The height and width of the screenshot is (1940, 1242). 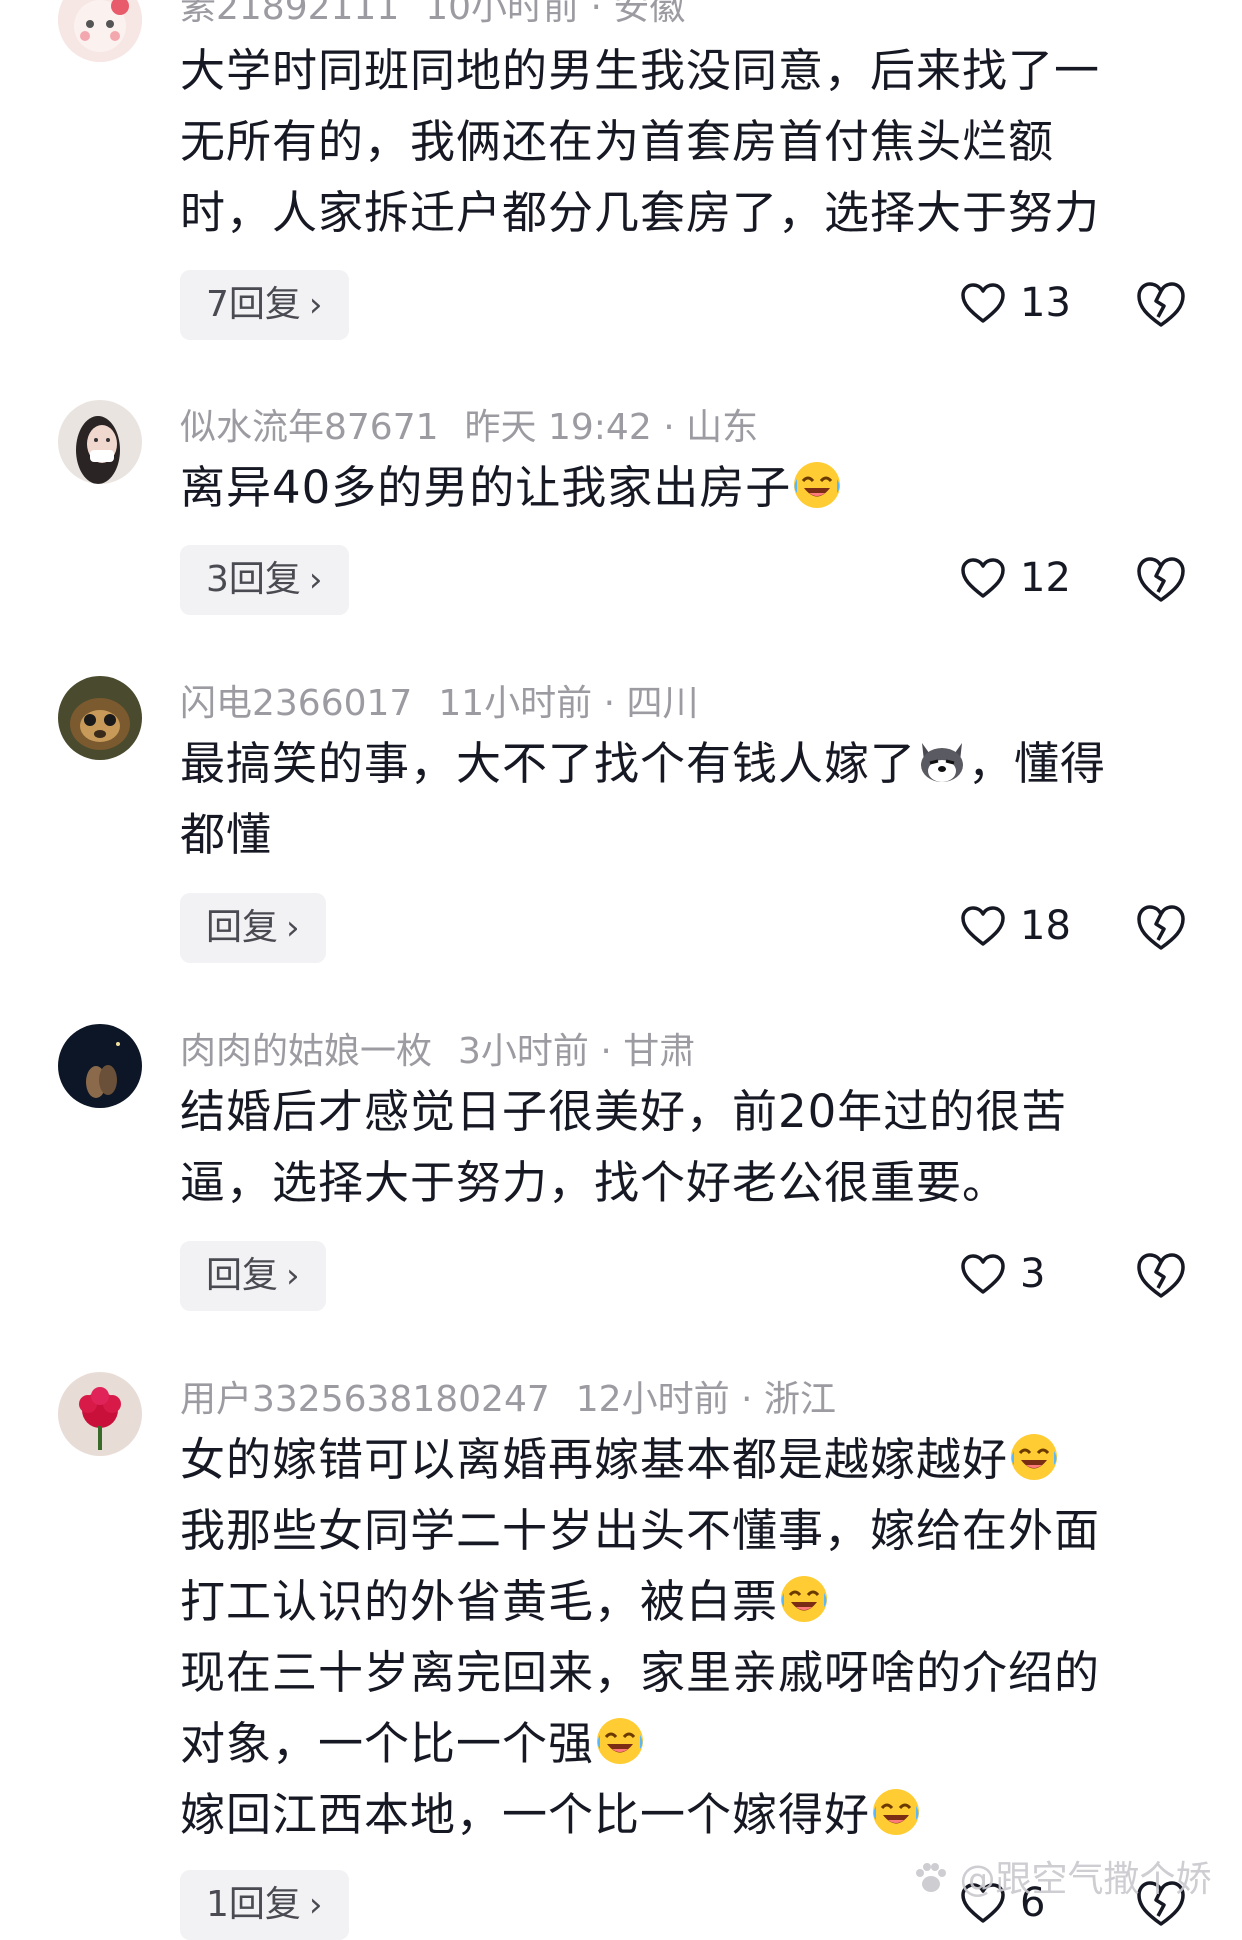 What do you see at coordinates (942, 762) in the screenshot?
I see `husky-dog-emoji-icon` at bounding box center [942, 762].